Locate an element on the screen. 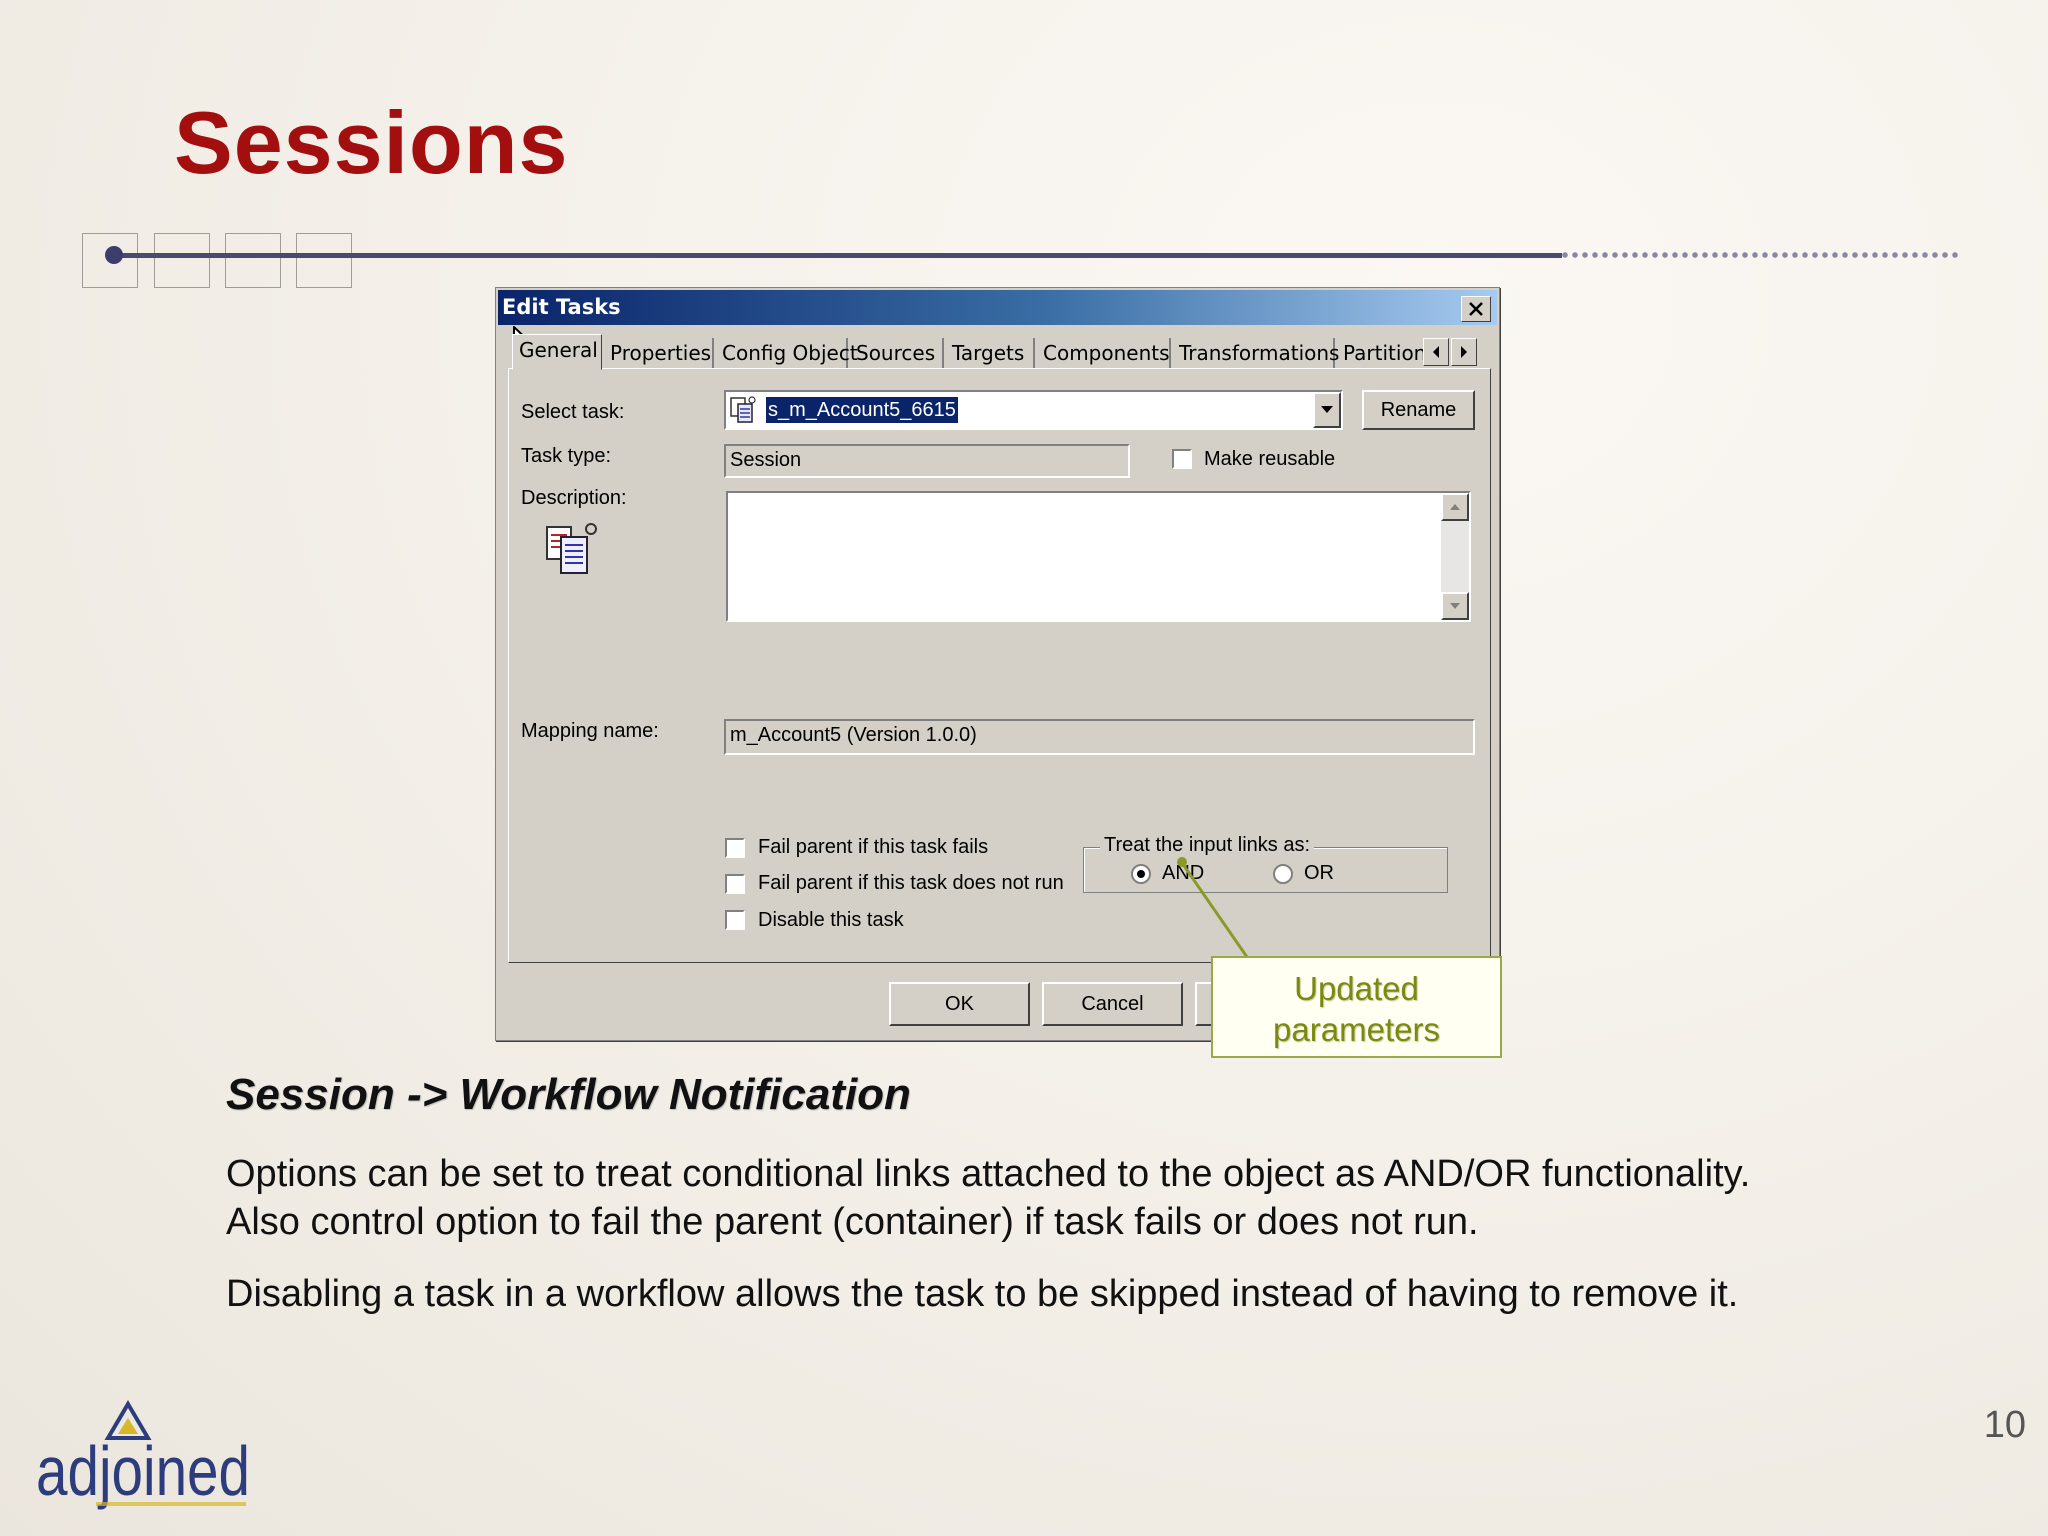  ok-button: OK is located at coordinates (959, 1004).